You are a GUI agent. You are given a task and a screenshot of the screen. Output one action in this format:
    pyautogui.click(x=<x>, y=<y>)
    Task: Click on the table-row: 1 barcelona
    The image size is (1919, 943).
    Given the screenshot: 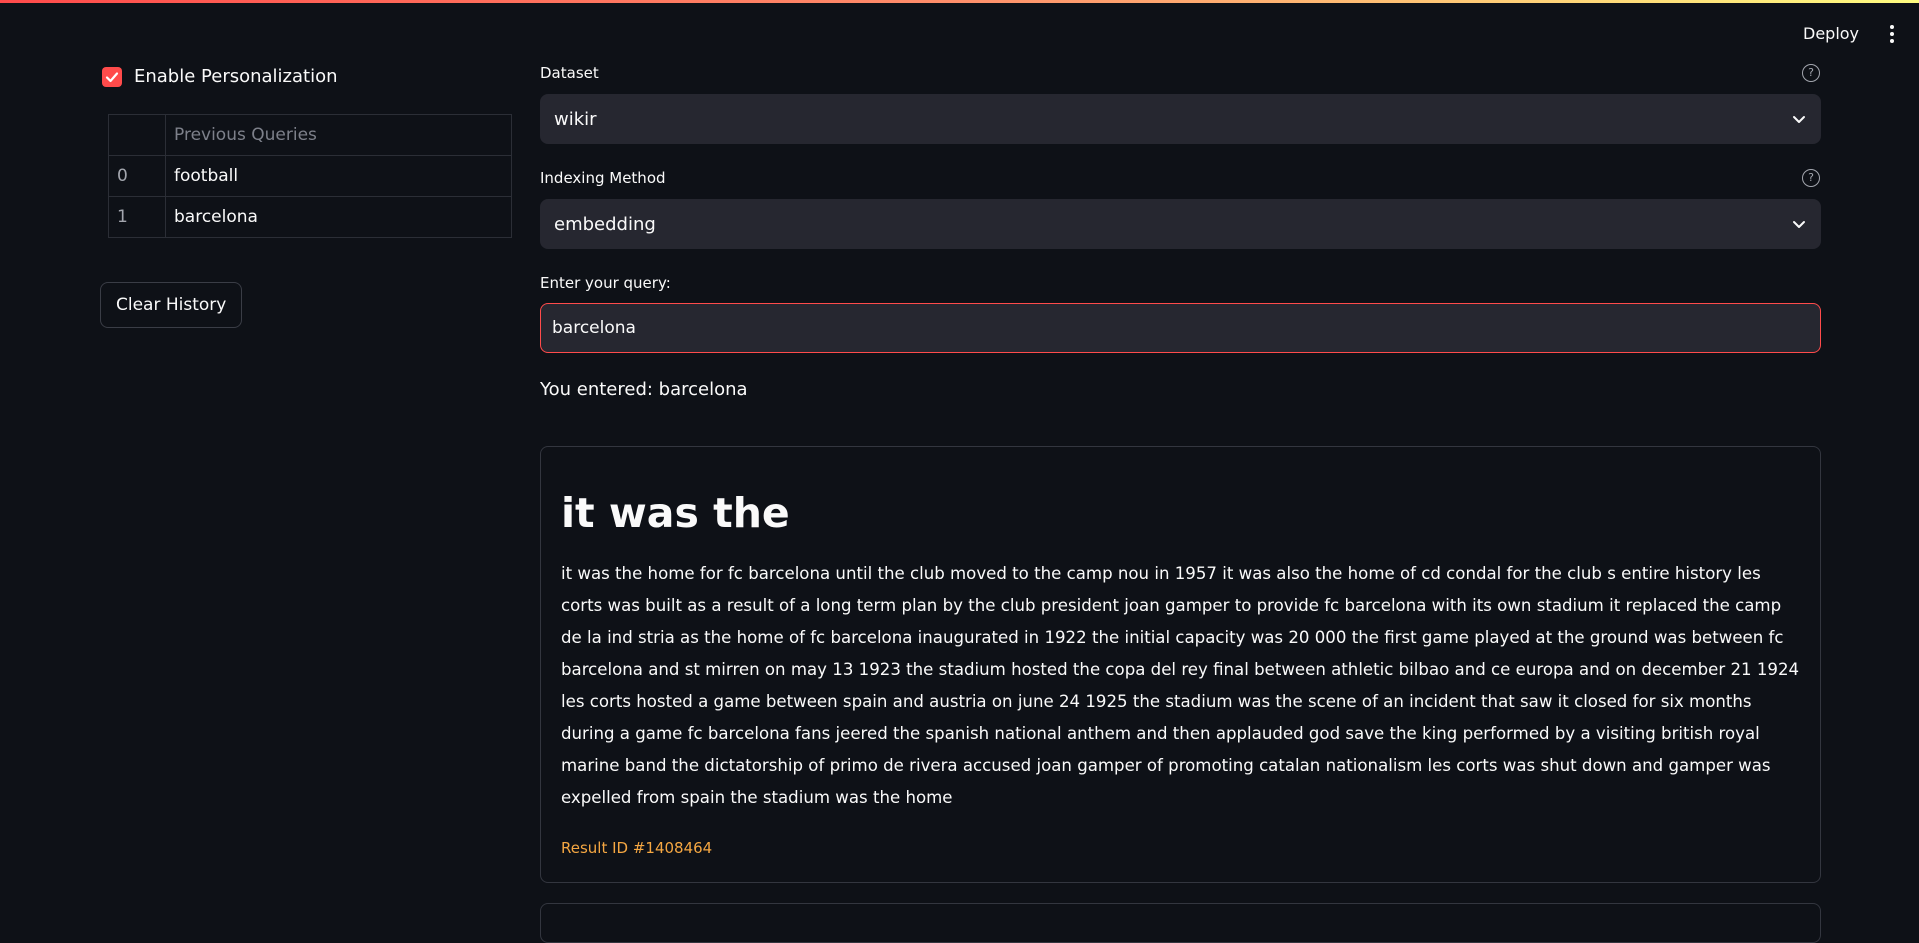 What is the action you would take?
    pyautogui.click(x=310, y=217)
    